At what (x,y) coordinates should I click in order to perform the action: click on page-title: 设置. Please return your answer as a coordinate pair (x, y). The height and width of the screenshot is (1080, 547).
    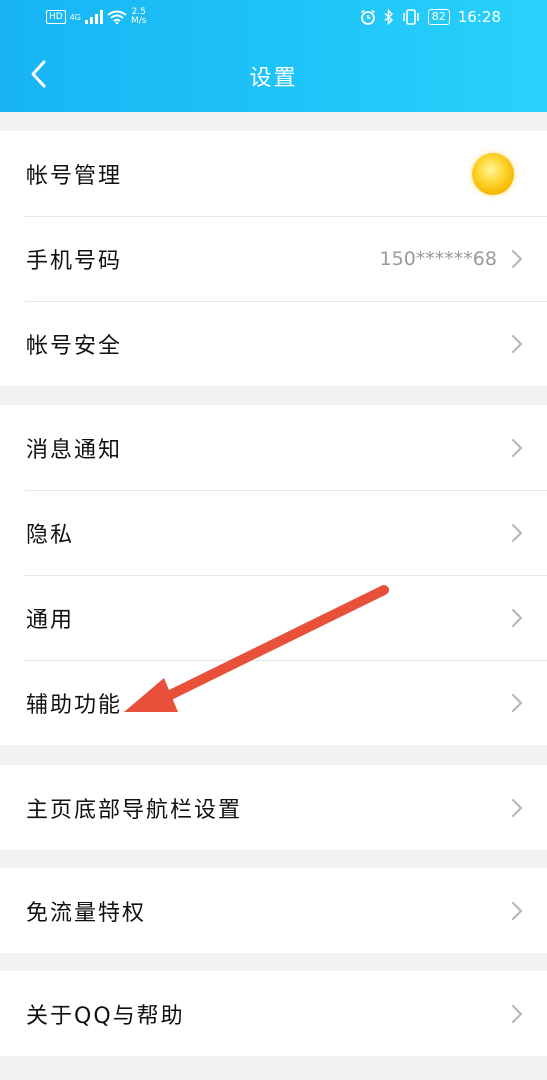
    Looking at the image, I should click on (273, 78).